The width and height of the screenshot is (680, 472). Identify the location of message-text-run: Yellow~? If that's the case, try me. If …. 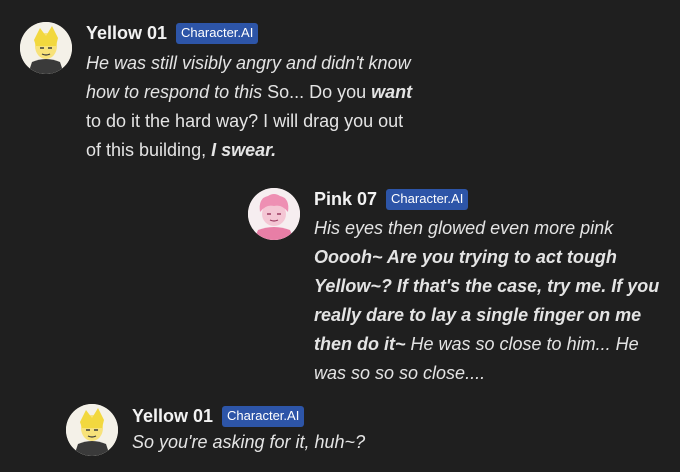
(487, 286).